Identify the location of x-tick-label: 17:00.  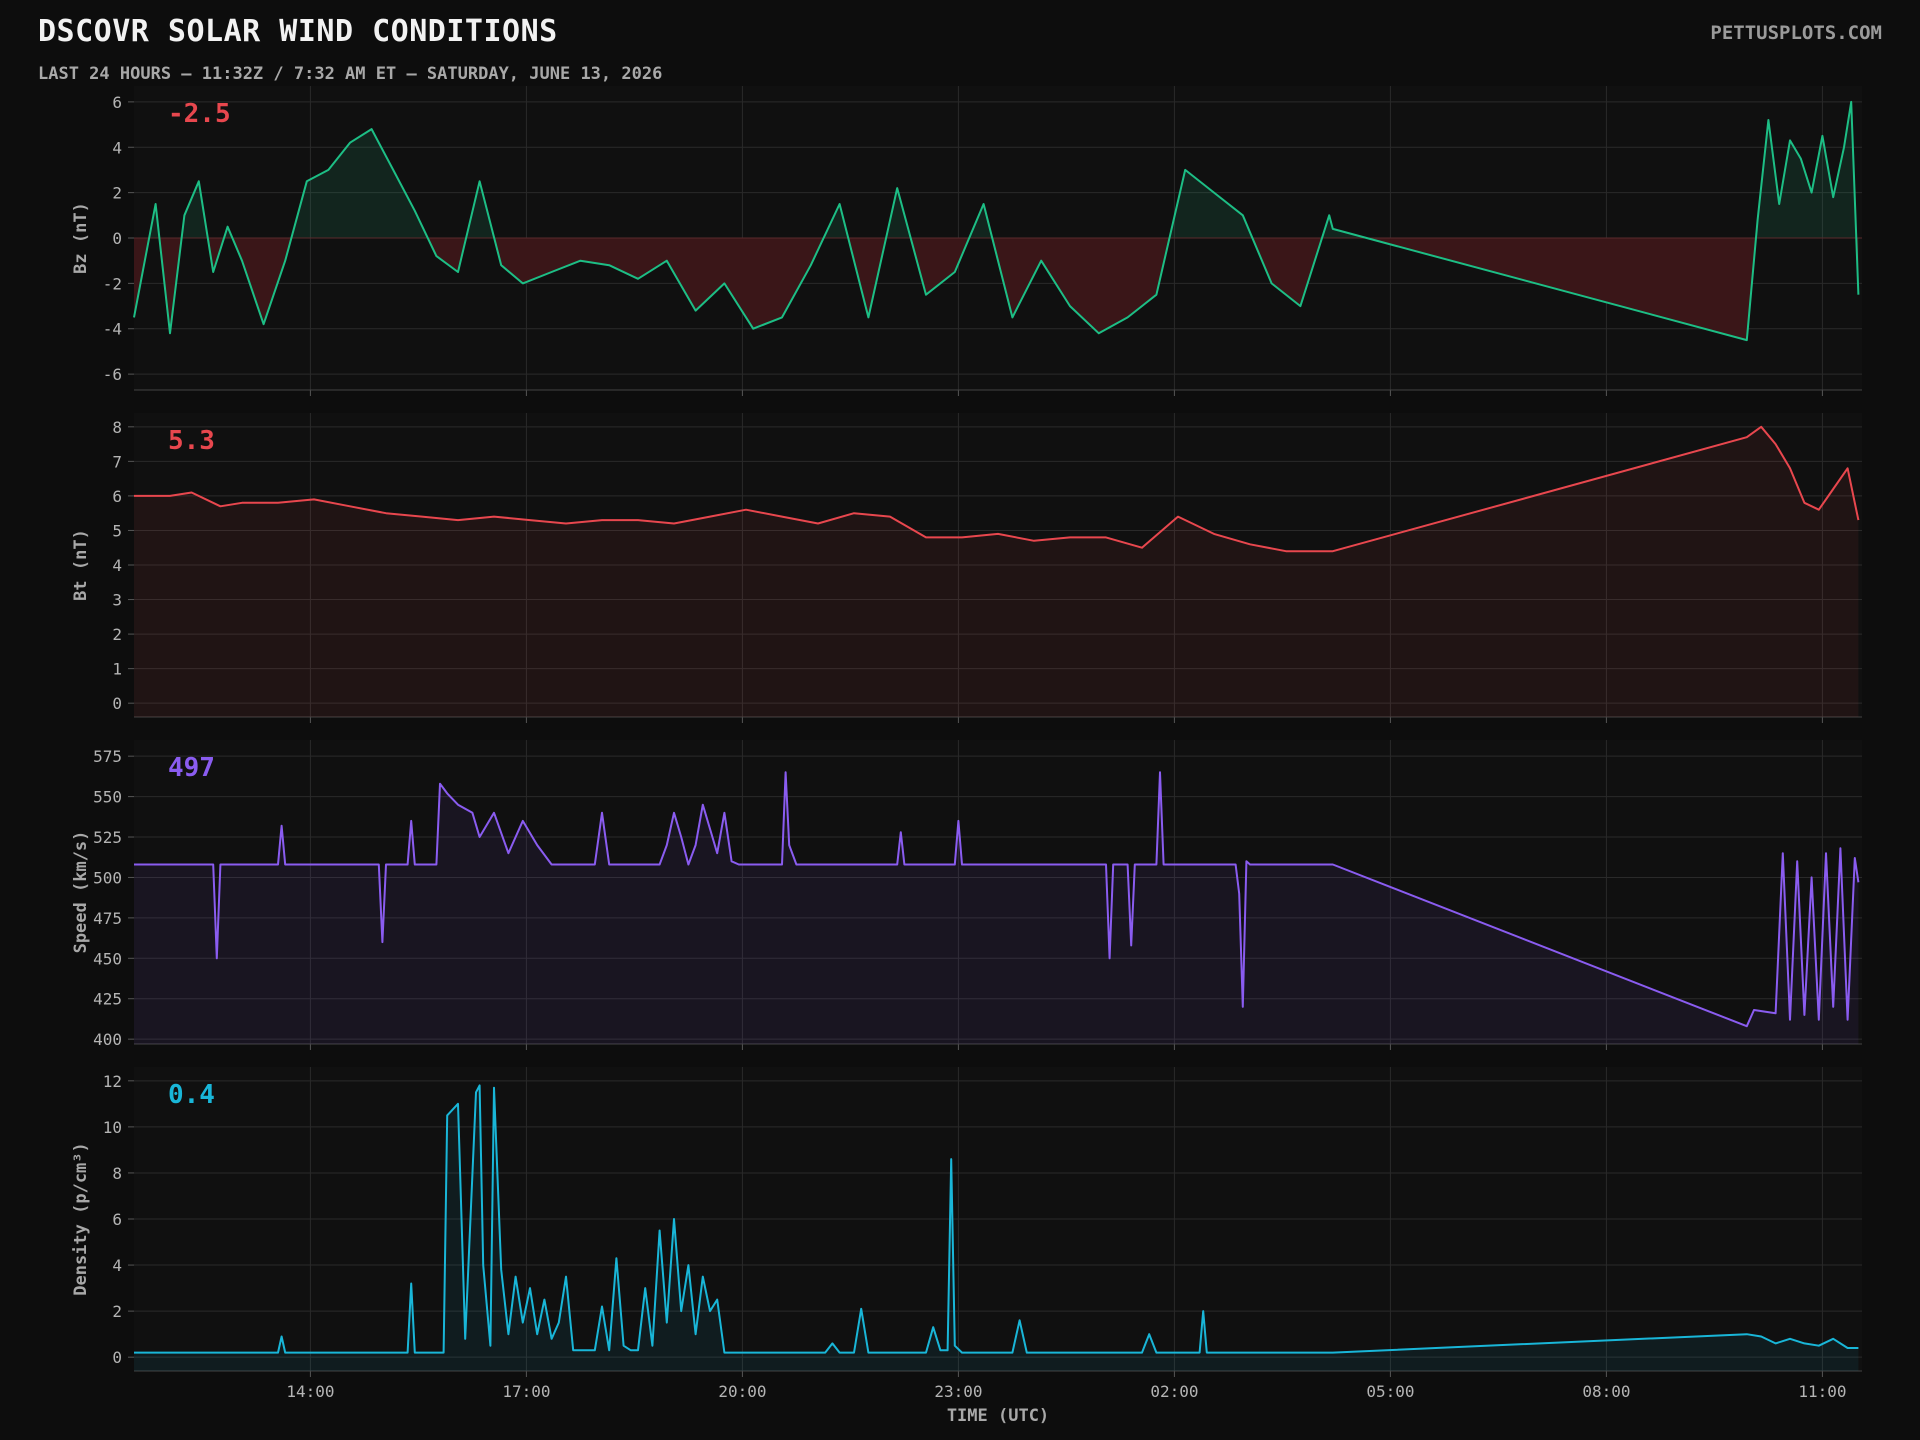
(526, 1391).